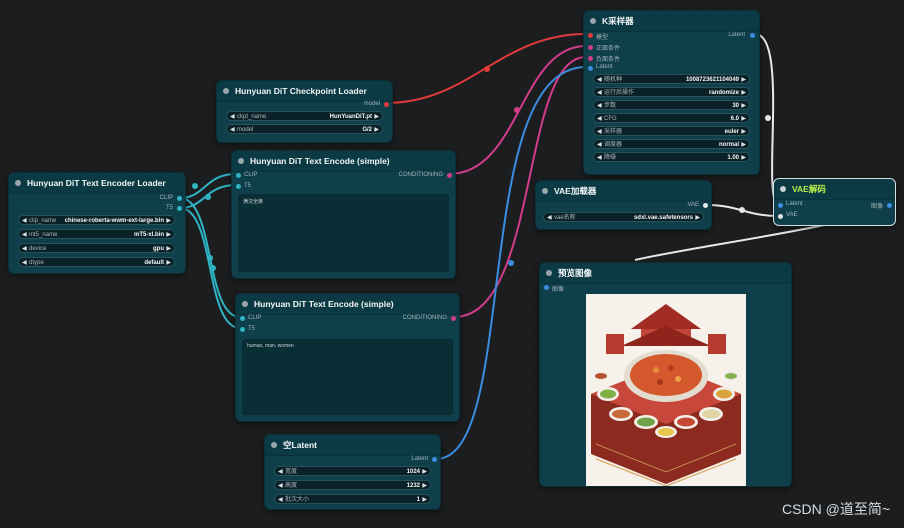 The image size is (904, 528). I want to click on vae-decode-title: VAE解码, so click(834, 189).